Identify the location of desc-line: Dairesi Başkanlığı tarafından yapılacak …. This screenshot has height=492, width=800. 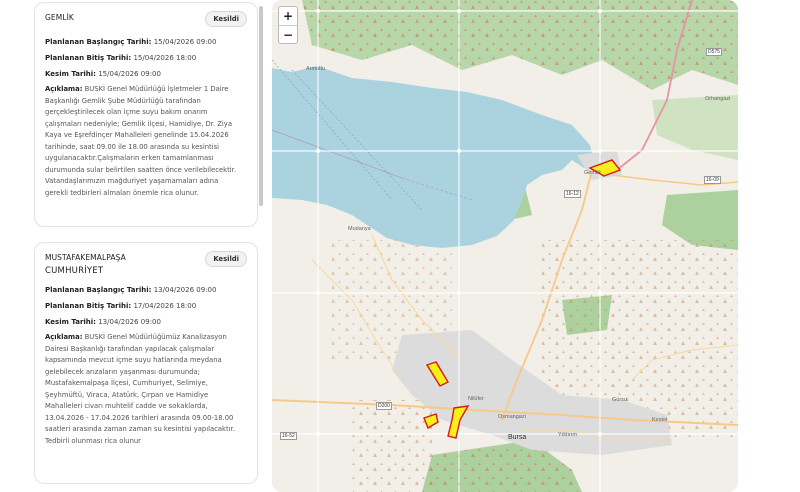
(130, 348).